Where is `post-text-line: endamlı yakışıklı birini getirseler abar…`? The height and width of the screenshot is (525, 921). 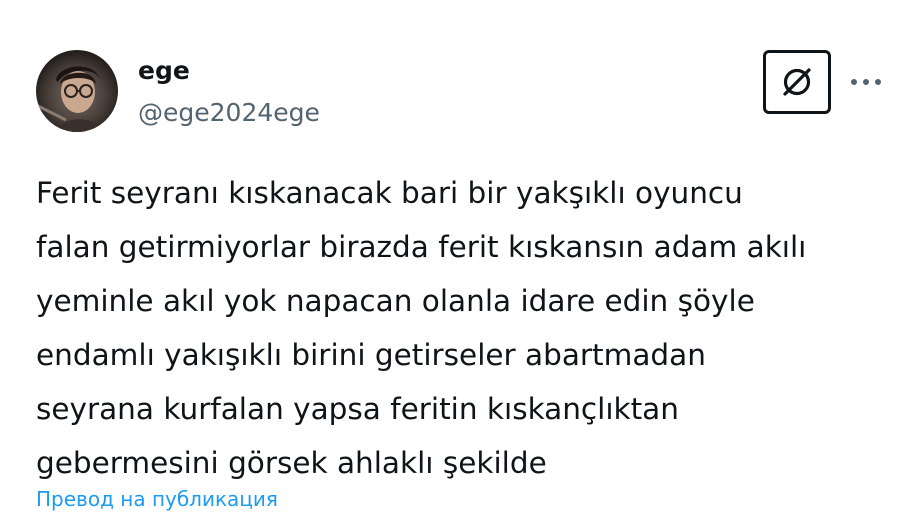 post-text-line: endamlı yakışıklı birini getirseler abar… is located at coordinates (371, 355).